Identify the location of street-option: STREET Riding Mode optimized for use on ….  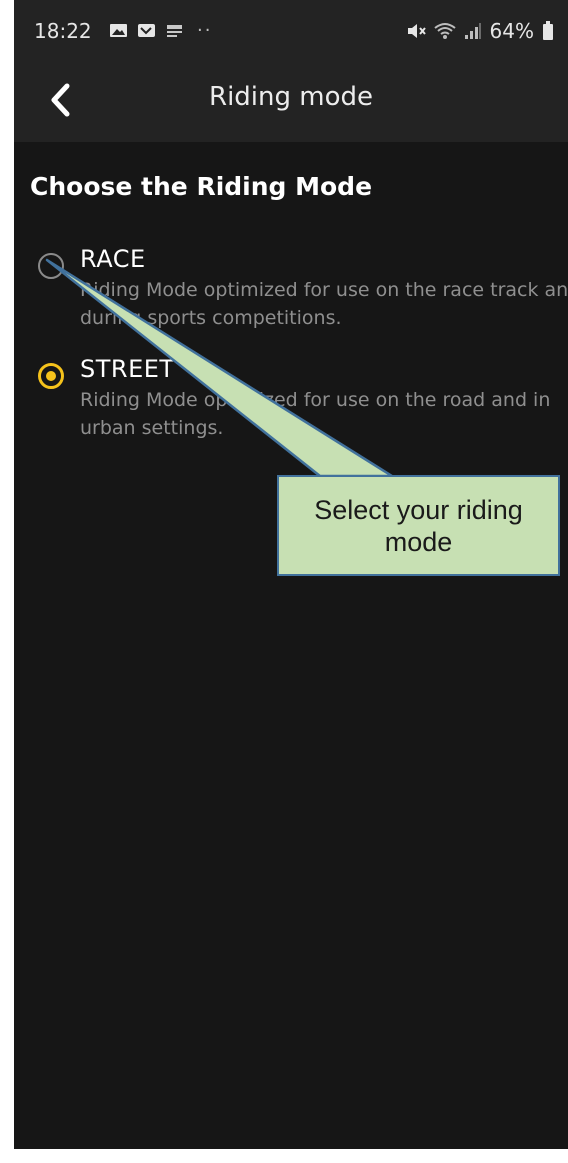
(299, 400).